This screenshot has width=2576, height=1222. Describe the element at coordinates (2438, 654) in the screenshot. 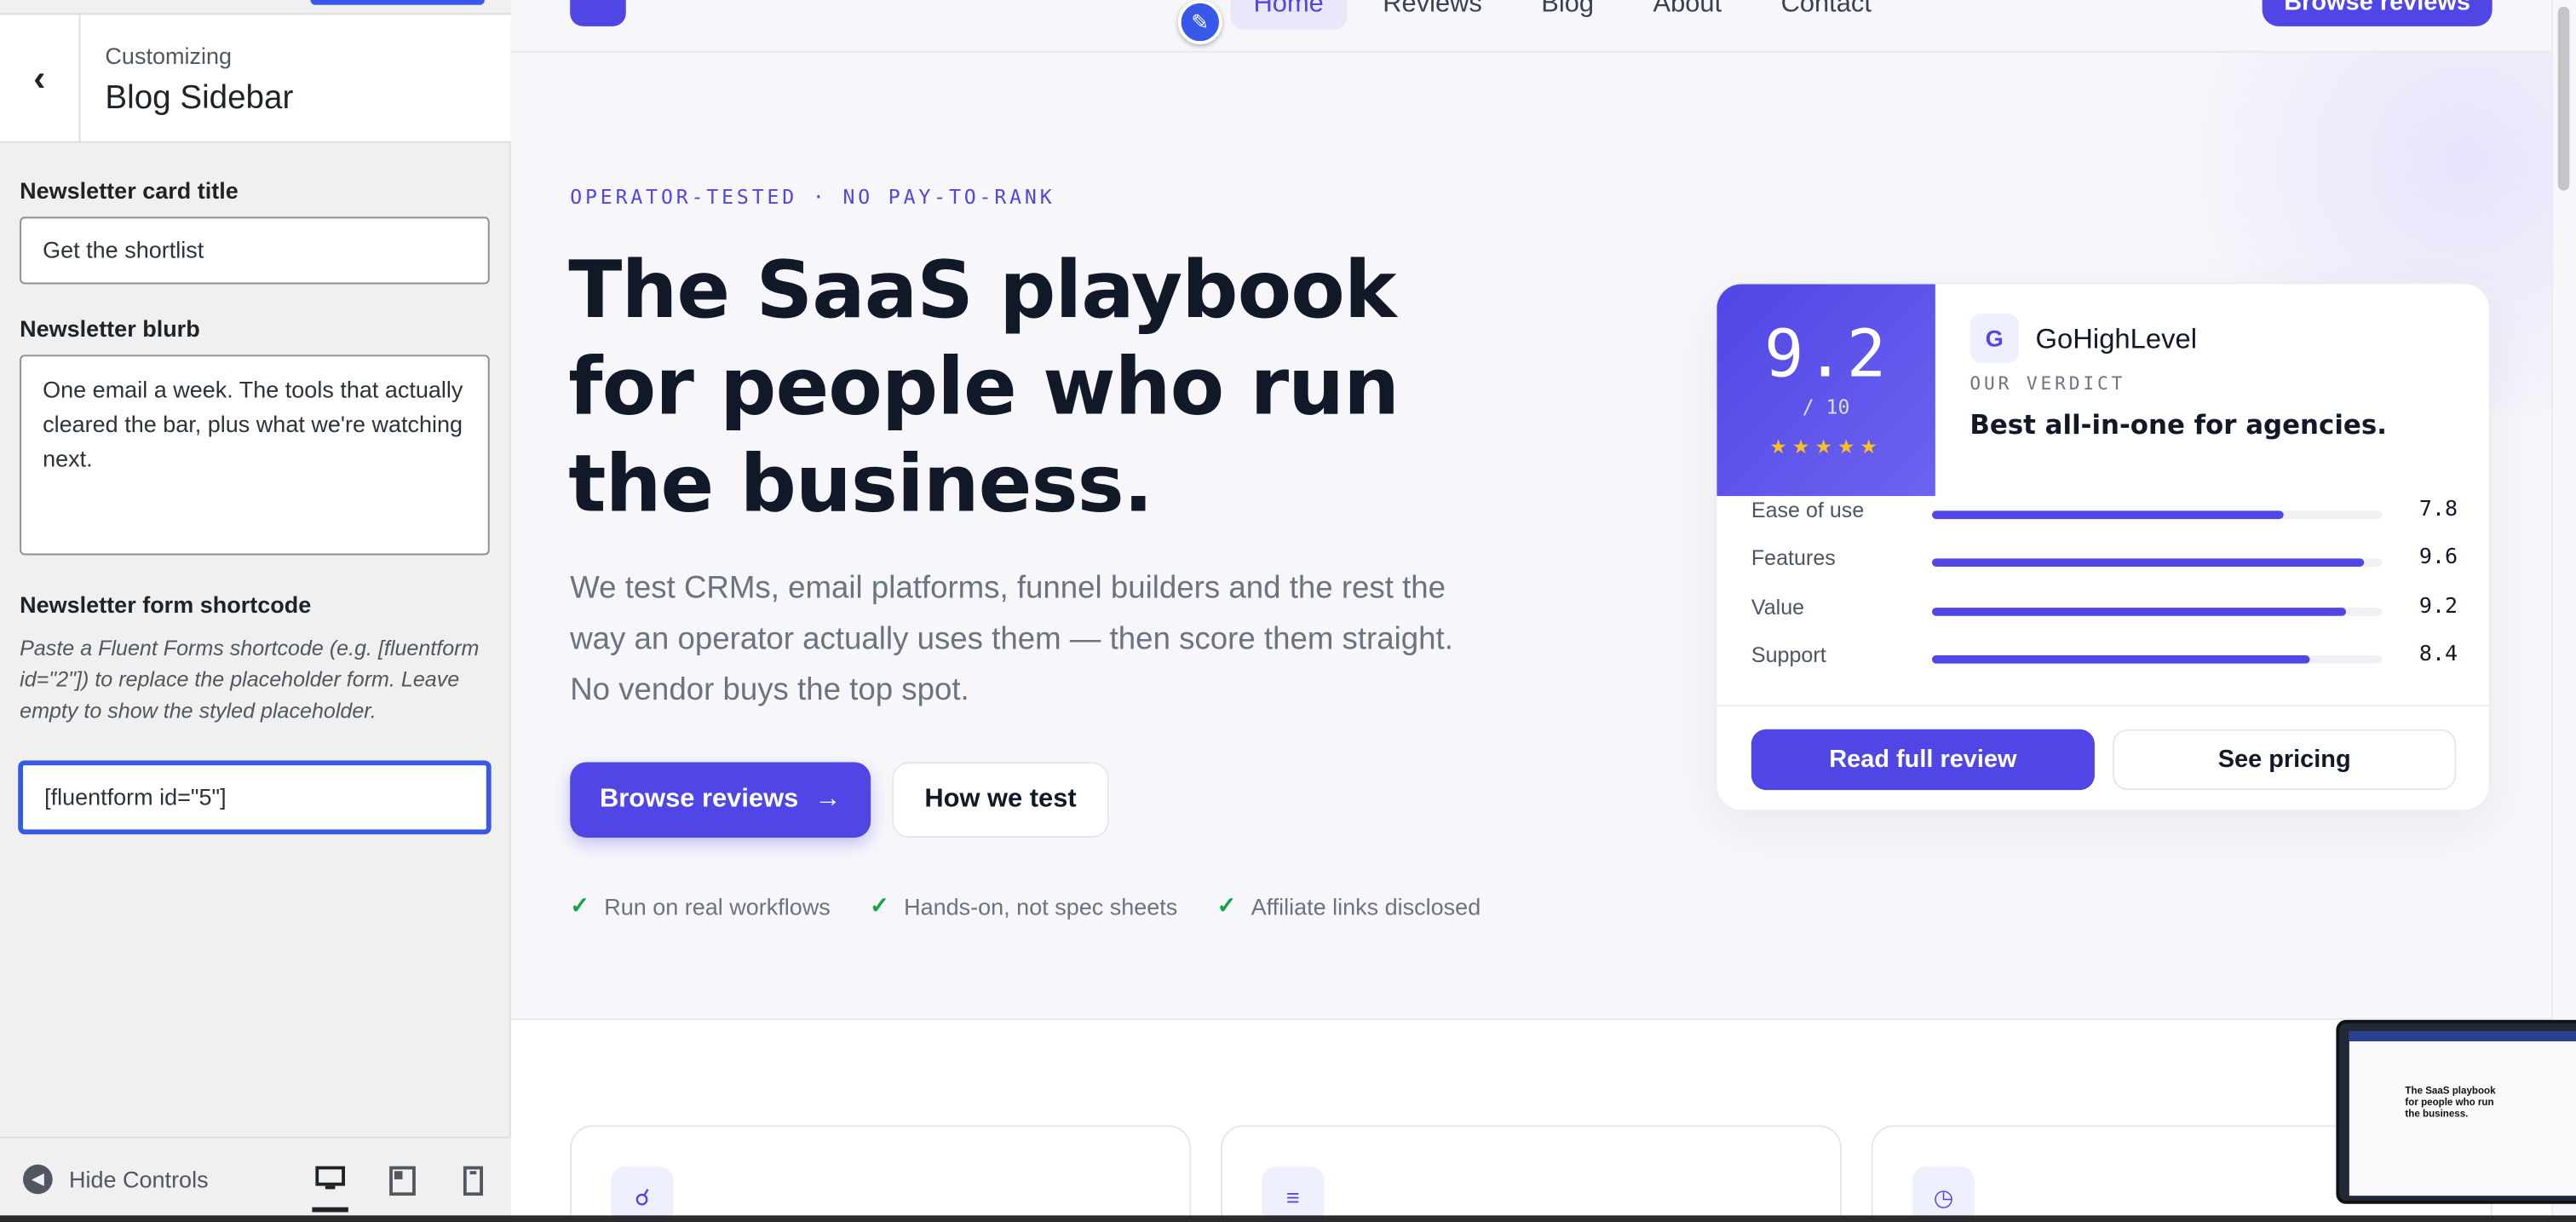

I see `metric-value: 8.4` at that location.